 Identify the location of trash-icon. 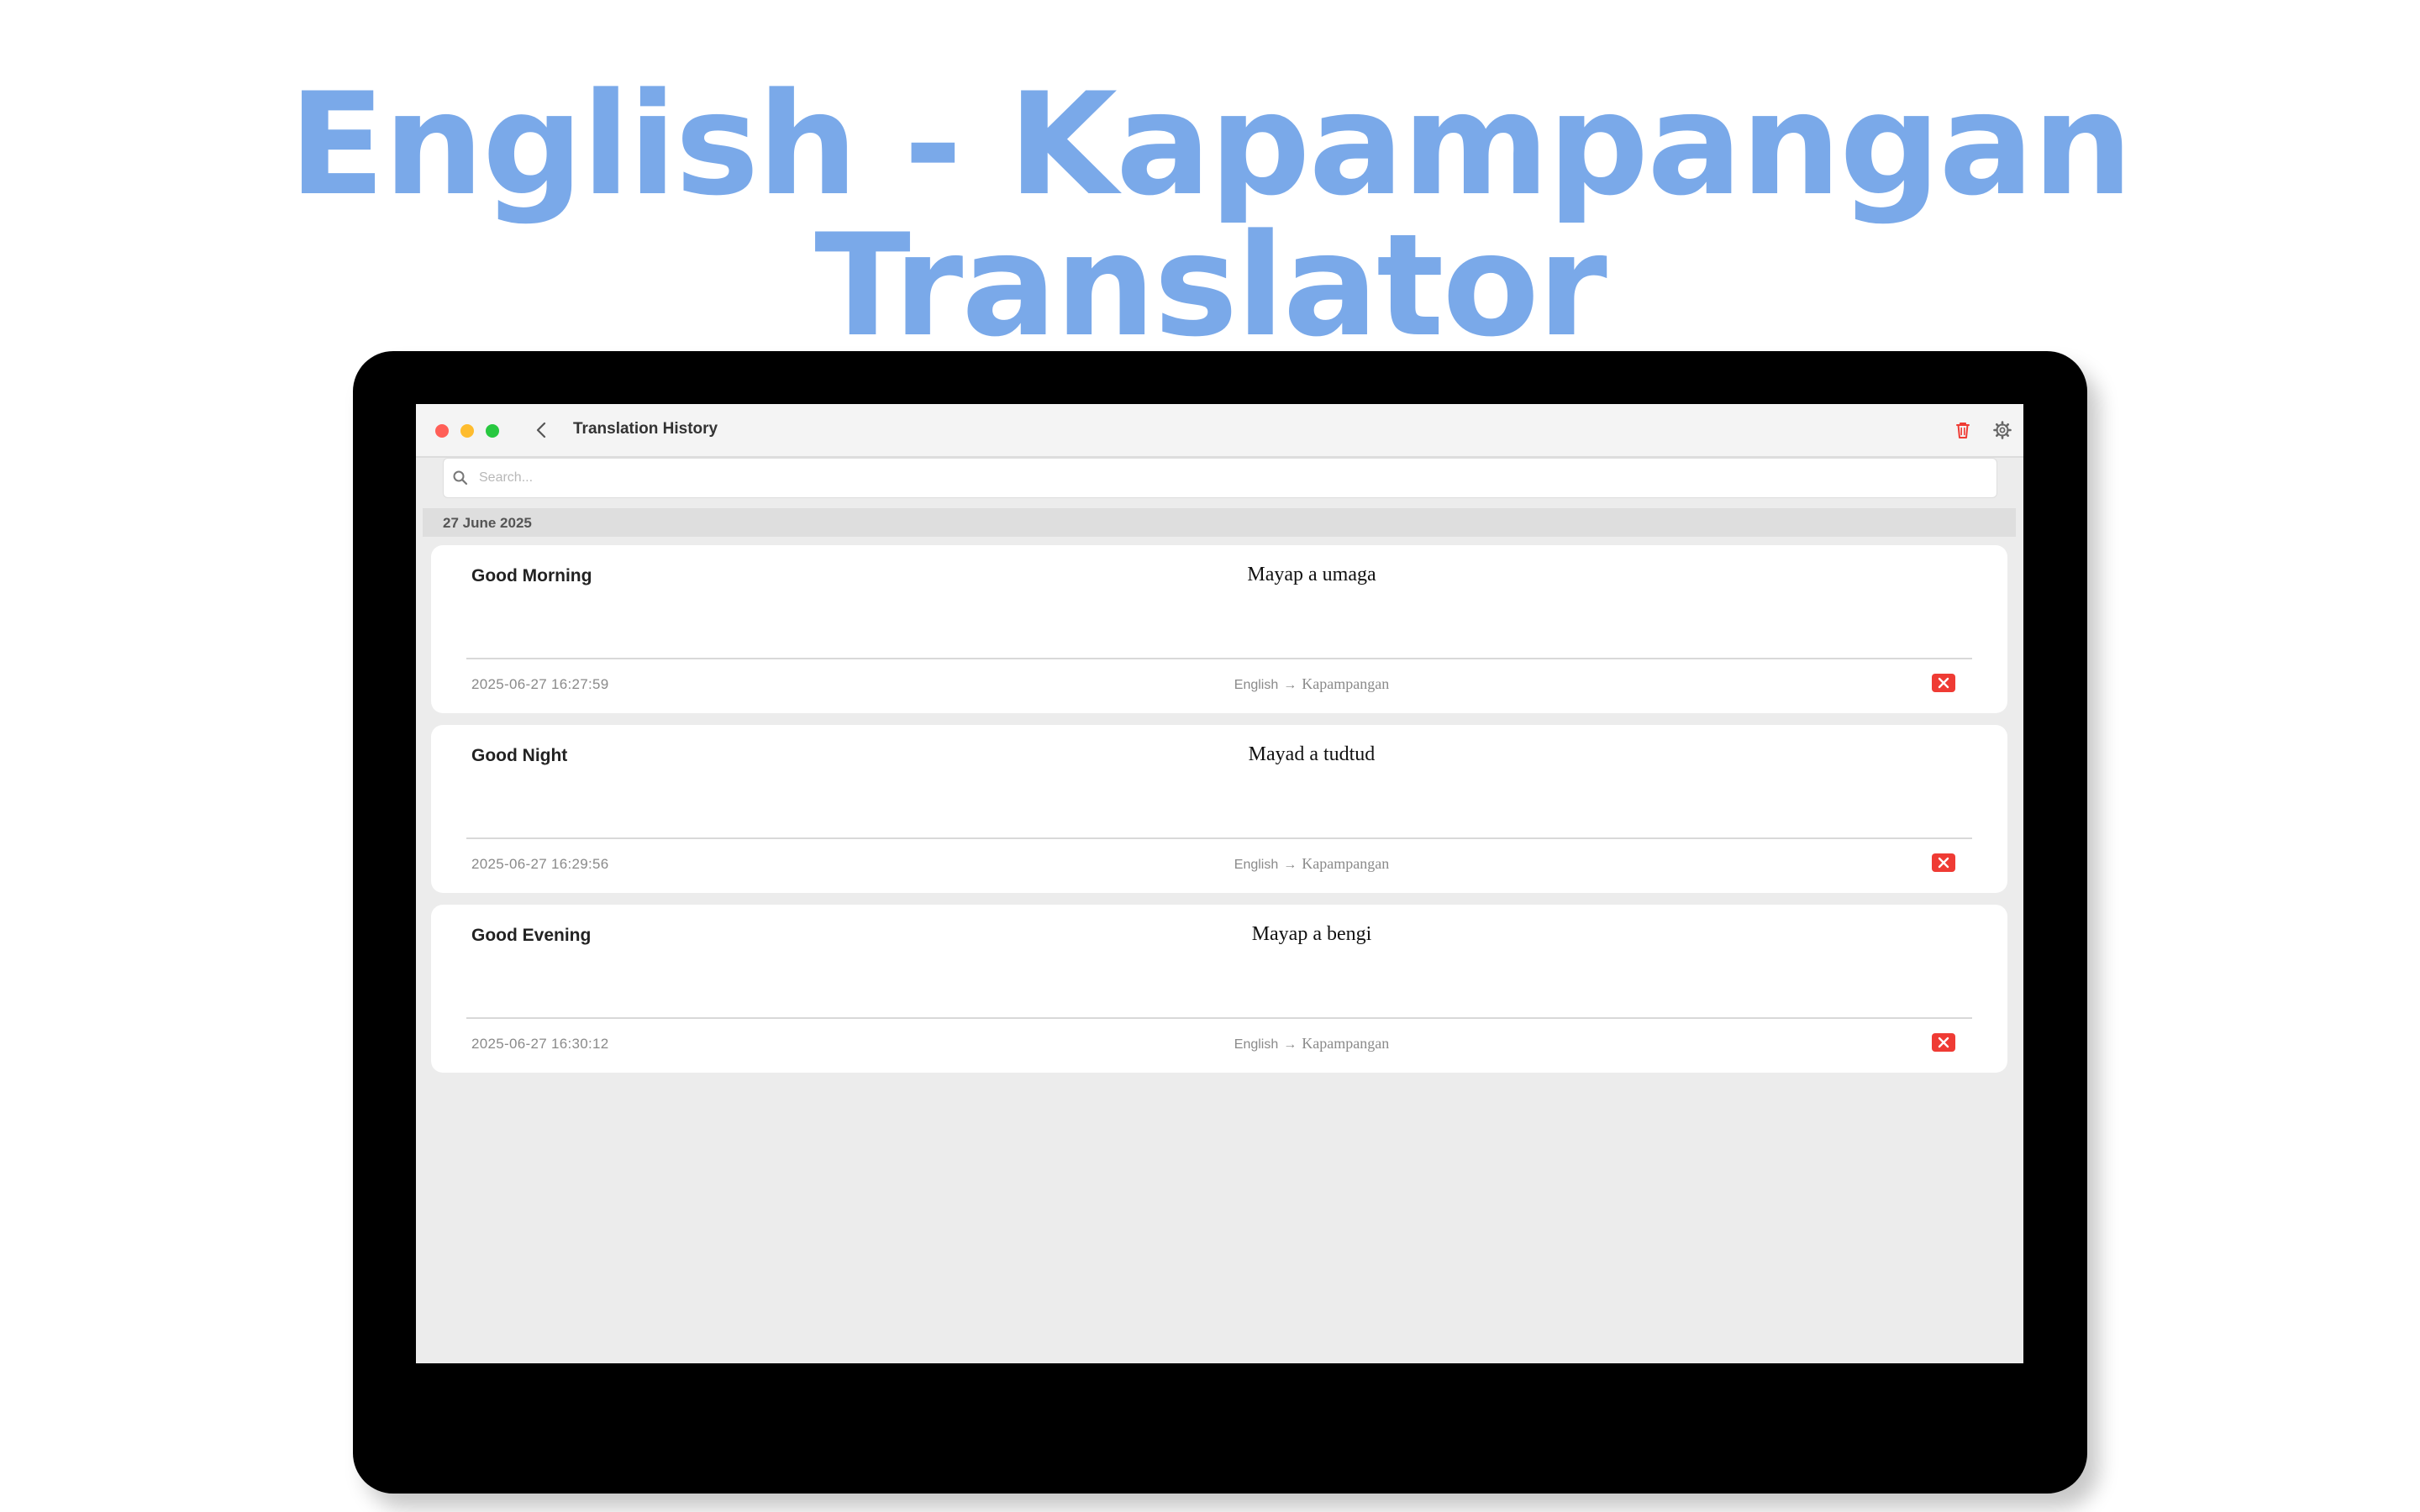
(1963, 430).